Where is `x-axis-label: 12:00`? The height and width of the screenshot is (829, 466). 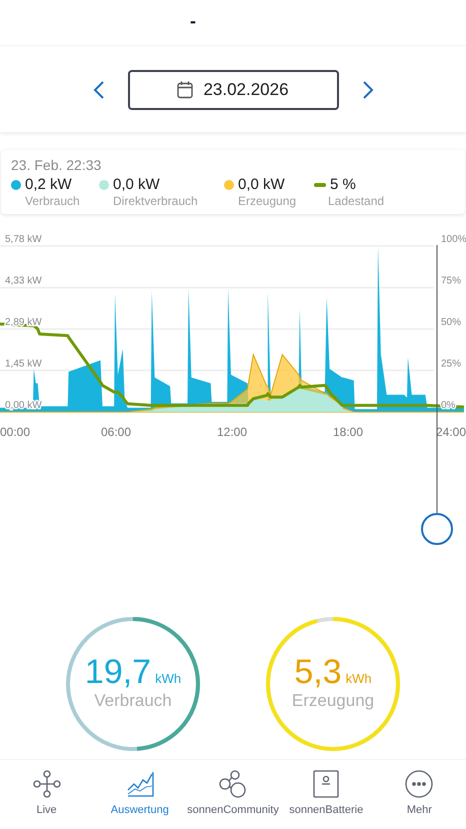 x-axis-label: 12:00 is located at coordinates (232, 432).